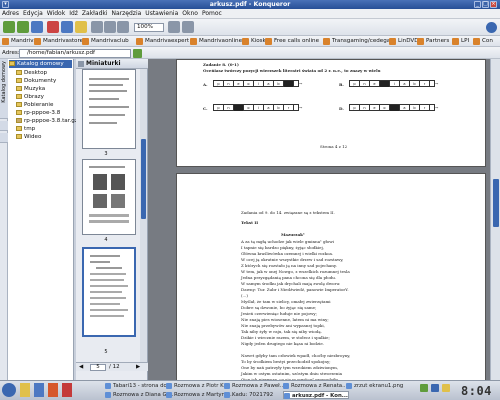 This screenshot has height=400, width=500. What do you see at coordinates (268, 41) in the screenshot?
I see `bookmark-icon` at bounding box center [268, 41].